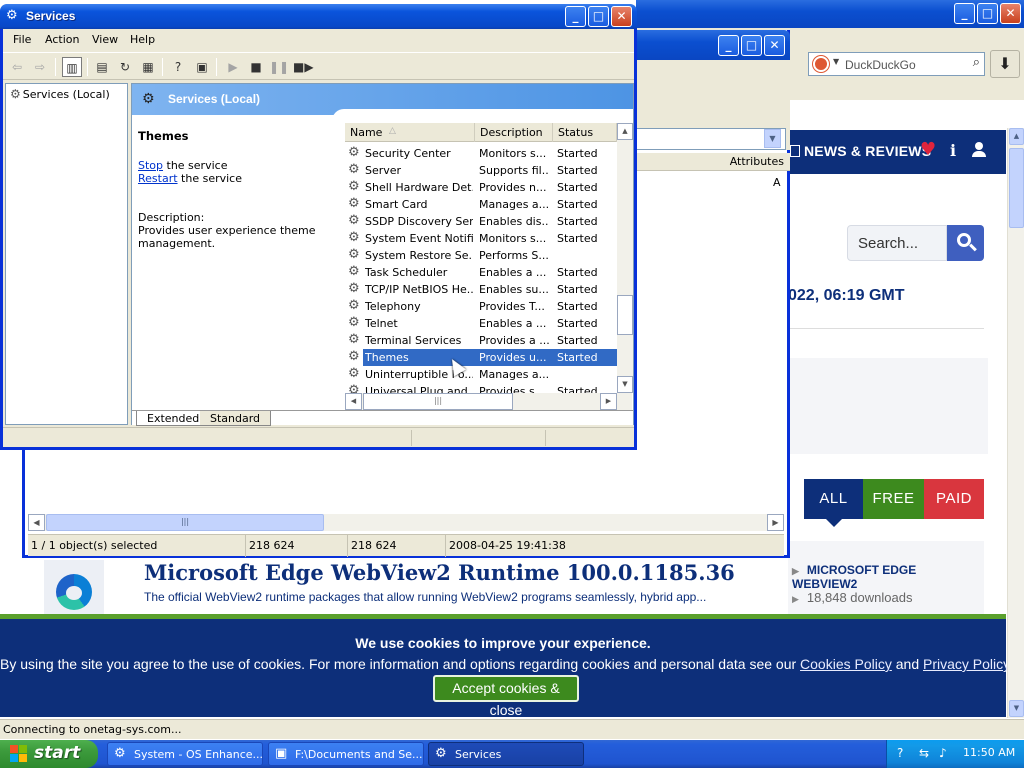 The width and height of the screenshot is (1024, 768). I want to click on user-icon, so click(979, 150).